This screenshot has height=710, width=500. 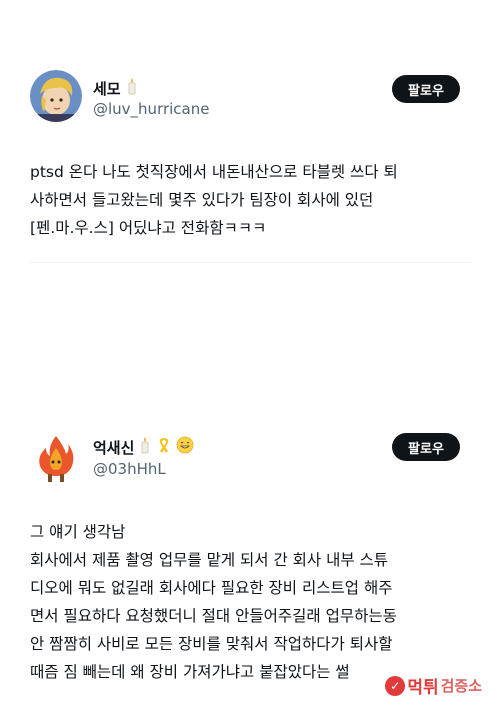 What do you see at coordinates (129, 469) in the screenshot?
I see `user-handle: @03hHhL` at bounding box center [129, 469].